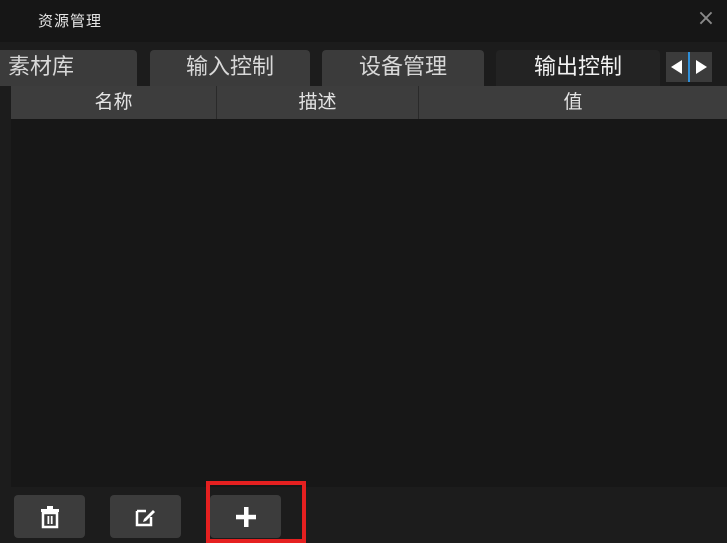  Describe the element at coordinates (403, 68) in the screenshot. I see `tab-device-management: 设备管理` at that location.